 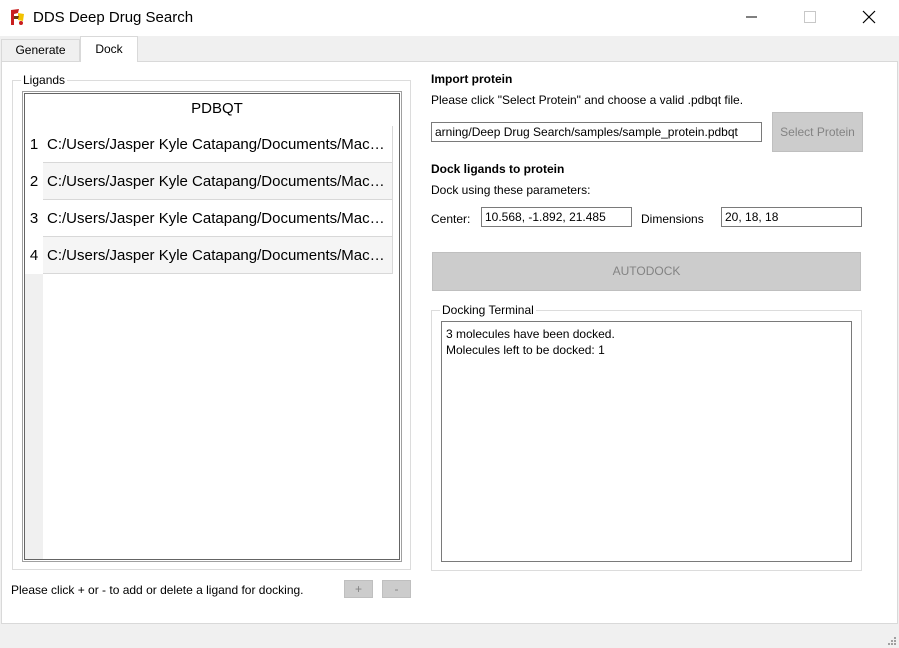 What do you see at coordinates (525, 350) in the screenshot?
I see `terminal-line: Molecules left to be docked: 1` at bounding box center [525, 350].